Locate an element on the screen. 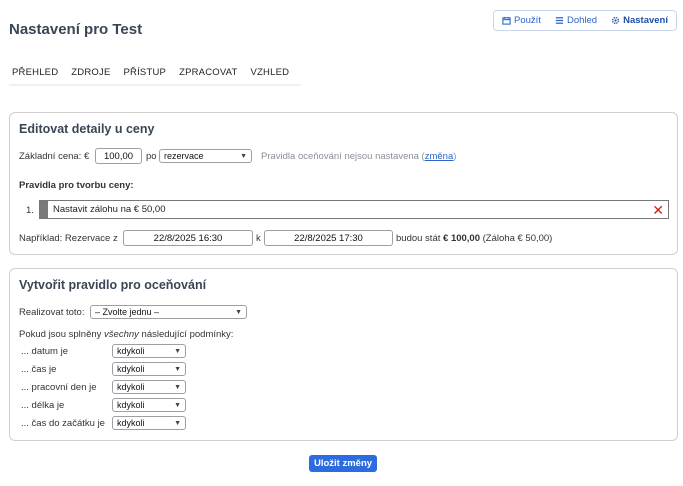 This screenshot has height=486, width=683. per-unit-value: rezervace is located at coordinates (184, 156).